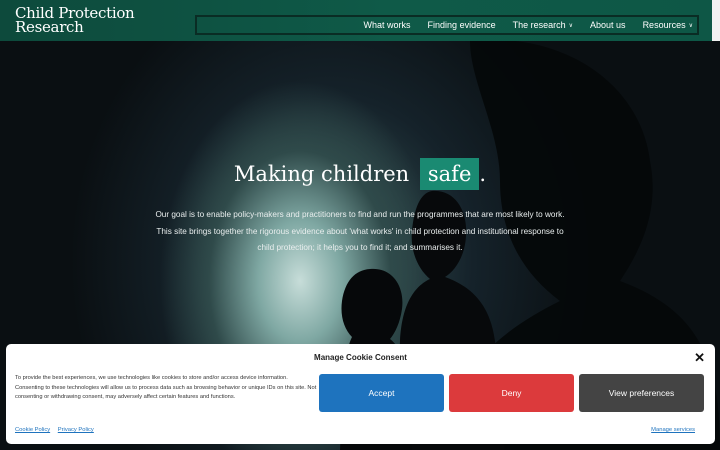 Image resolution: width=720 pixels, height=450 pixels. I want to click on headline-highlight: safe, so click(449, 174).